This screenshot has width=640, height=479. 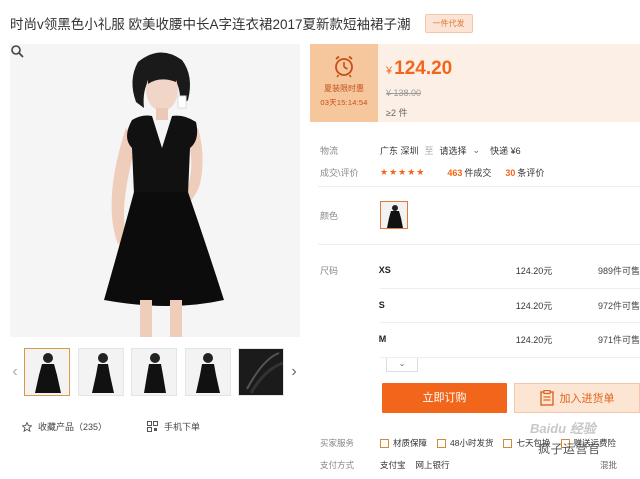 What do you see at coordinates (15, 372) in the screenshot?
I see `thumb-prev-icon: ‹` at bounding box center [15, 372].